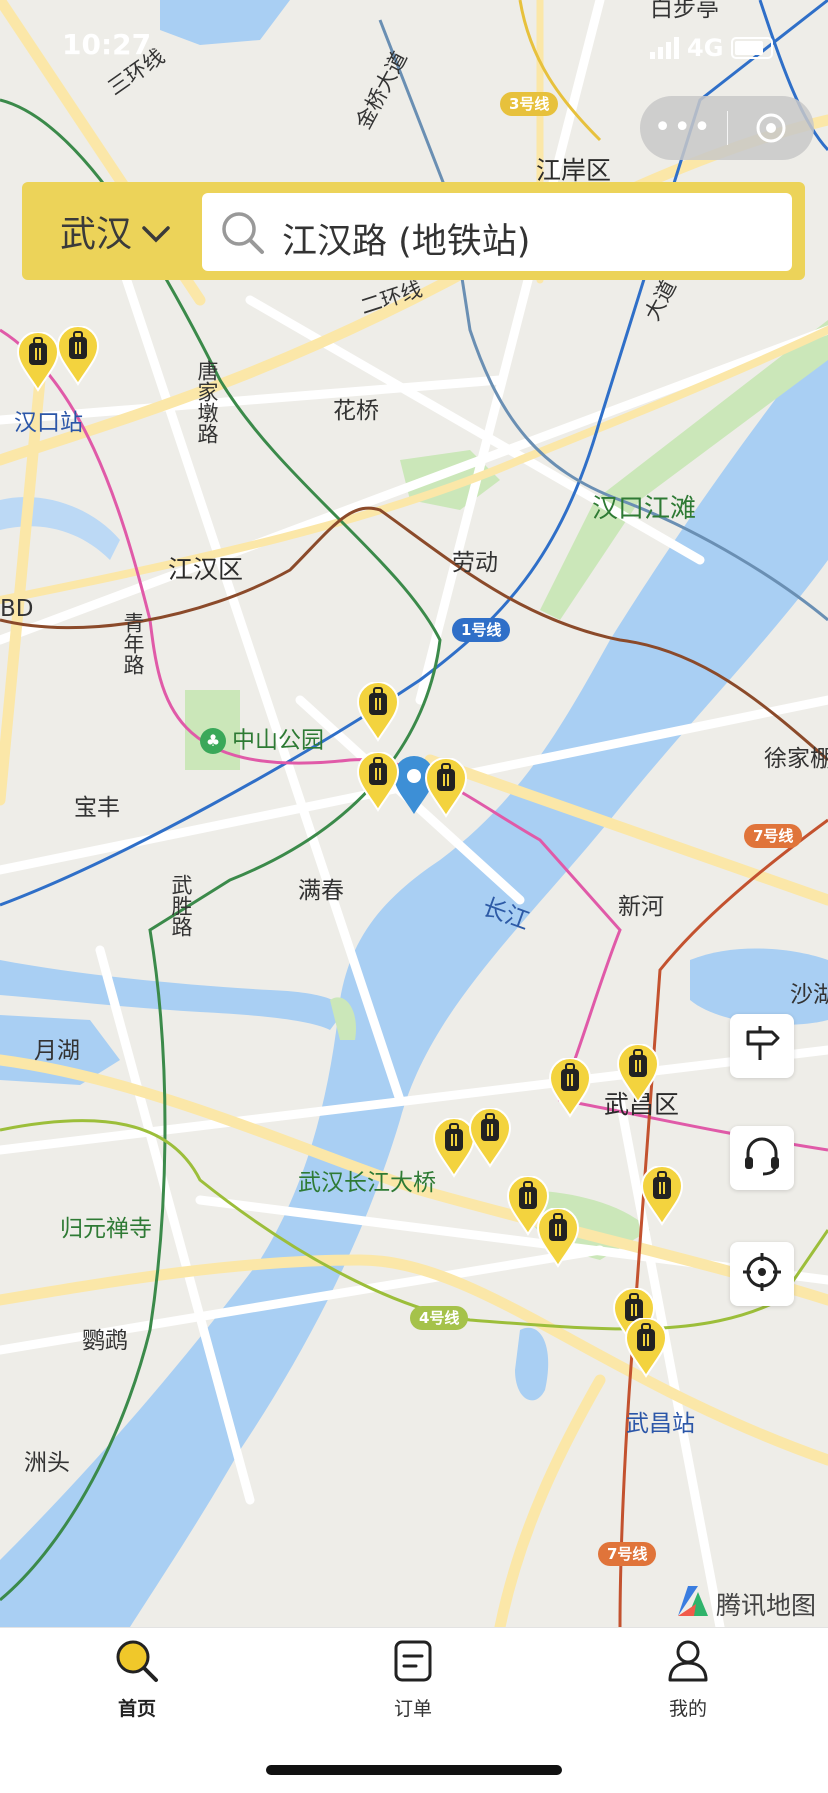  What do you see at coordinates (475, 563) in the screenshot?
I see `map-label-laodong: 劳动` at bounding box center [475, 563].